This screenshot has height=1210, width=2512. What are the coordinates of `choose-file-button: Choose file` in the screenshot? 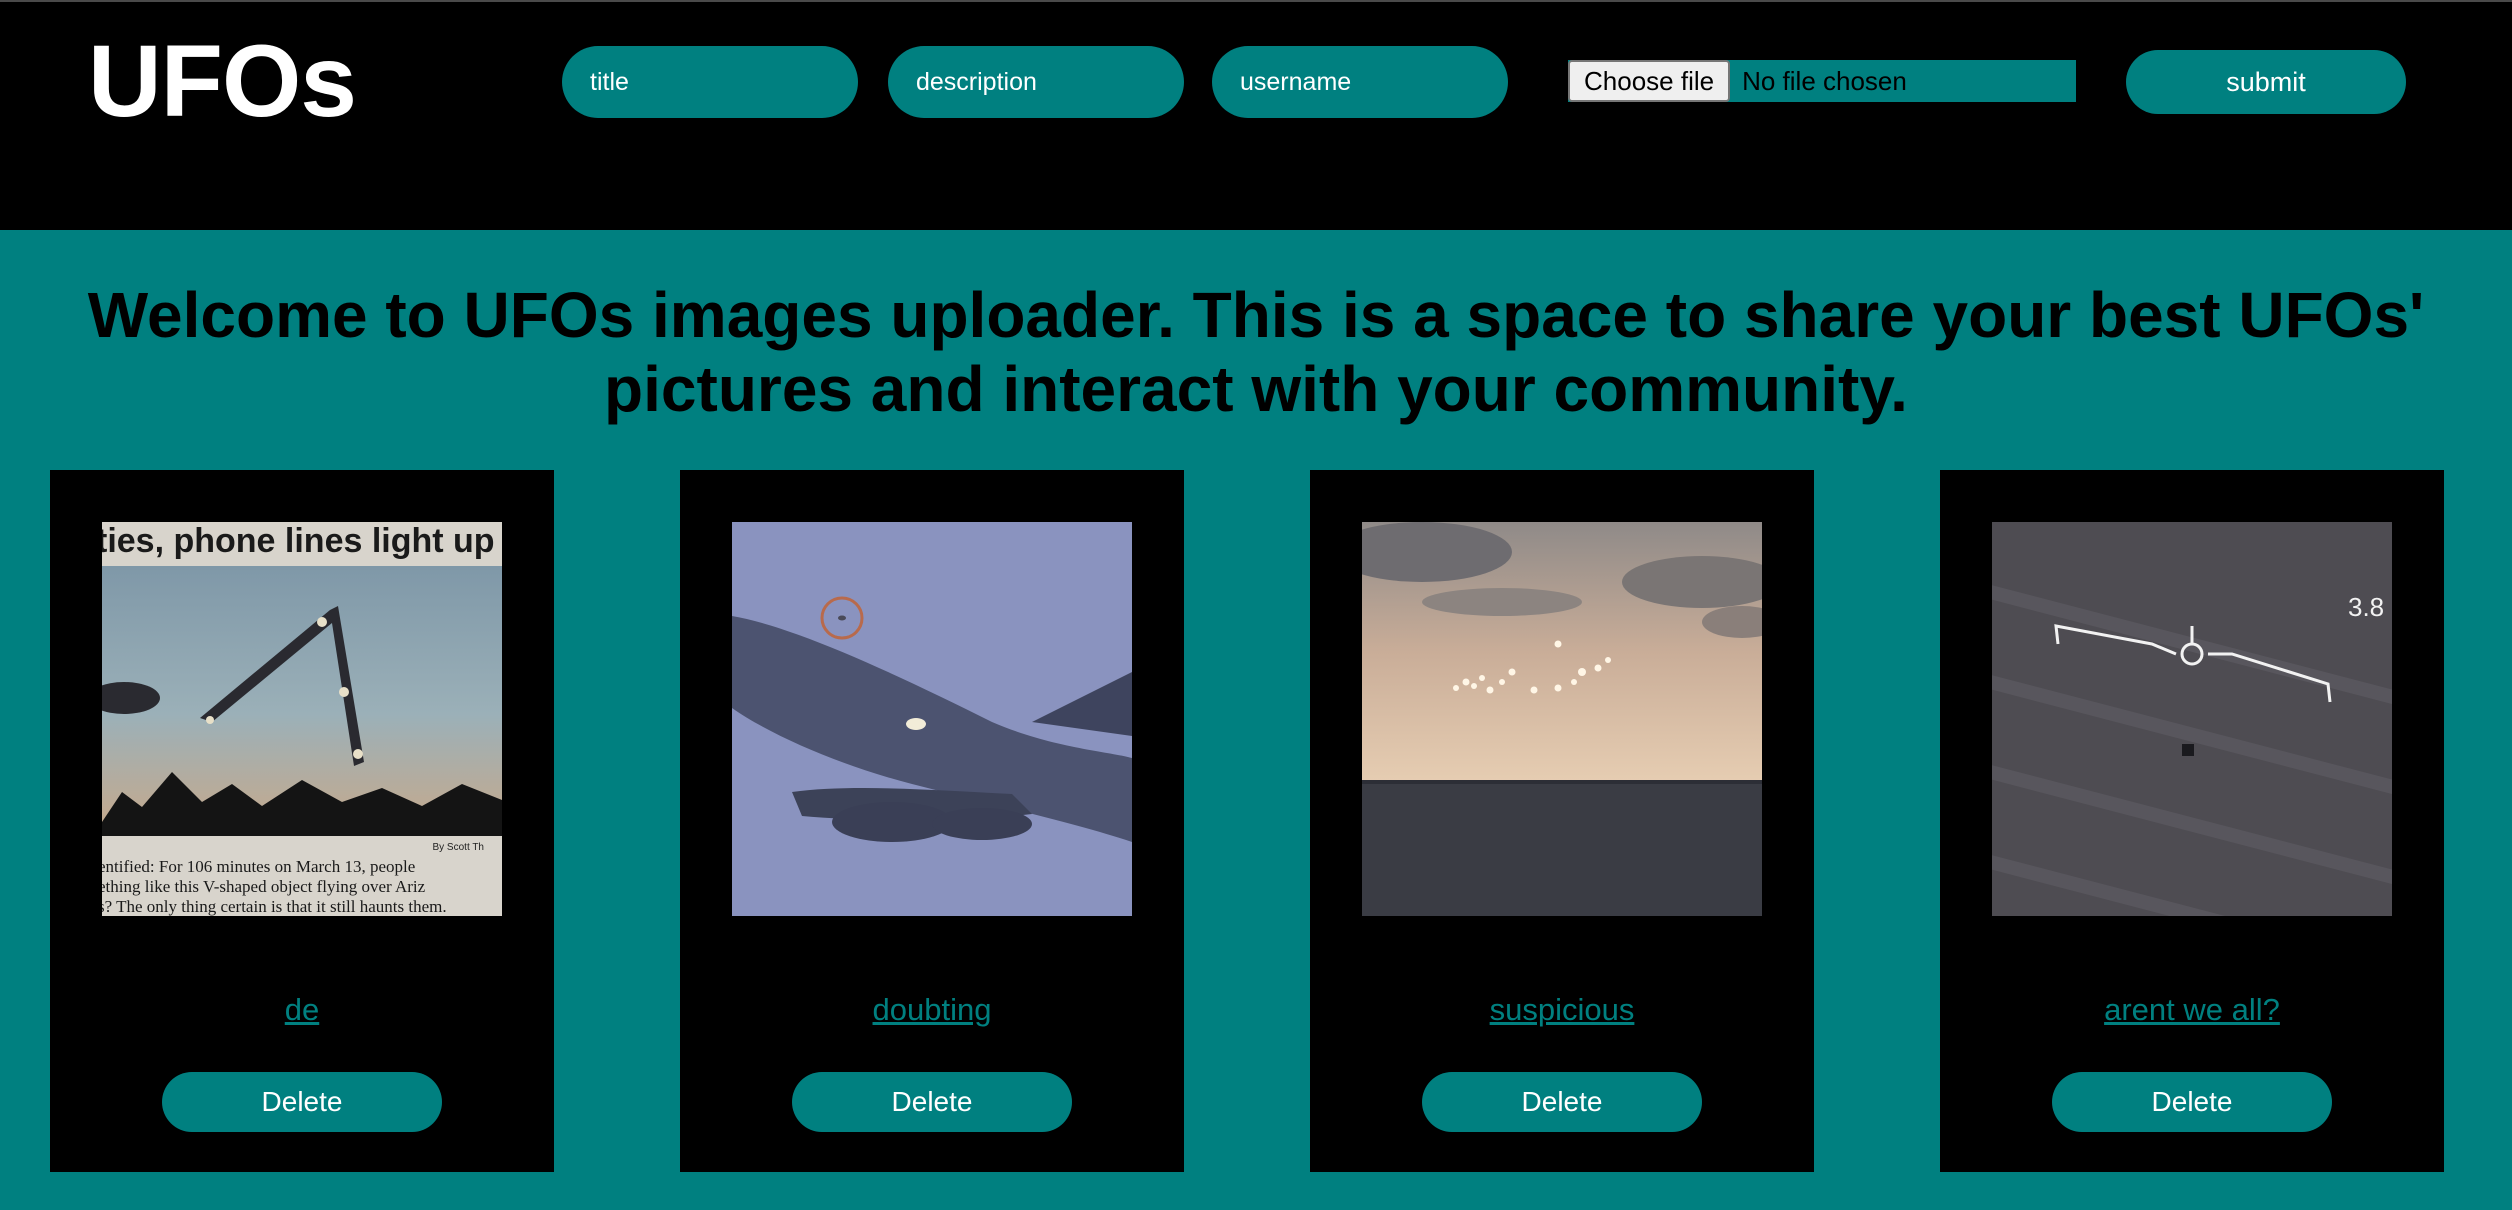 It's located at (1649, 81).